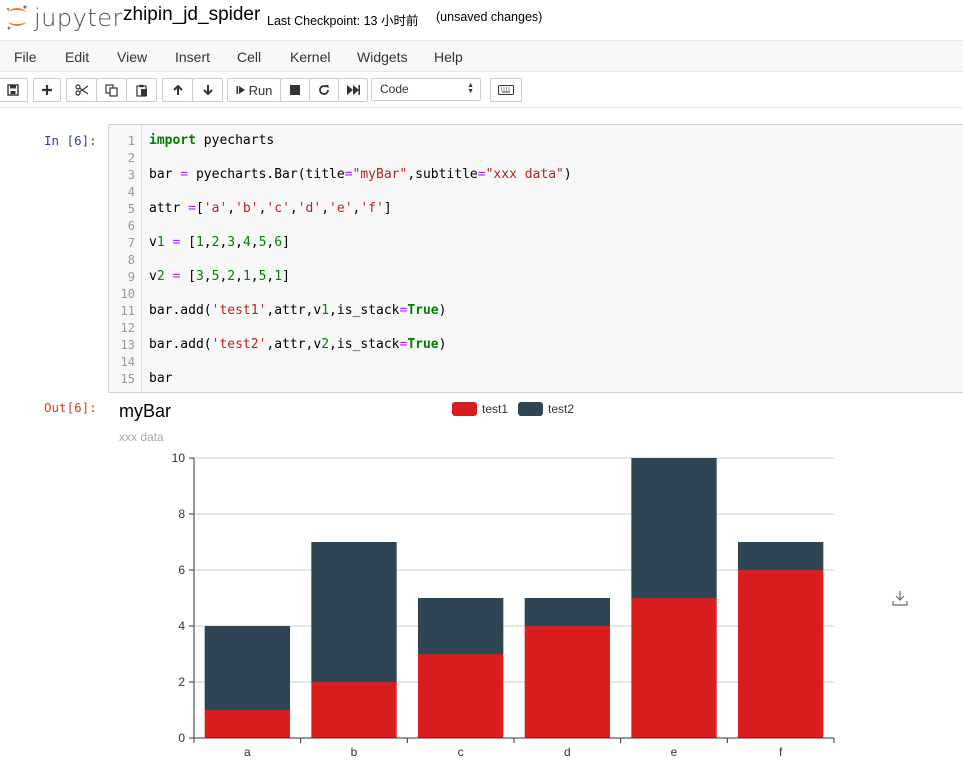  What do you see at coordinates (77, 57) in the screenshot?
I see `menu-edit: Edit` at bounding box center [77, 57].